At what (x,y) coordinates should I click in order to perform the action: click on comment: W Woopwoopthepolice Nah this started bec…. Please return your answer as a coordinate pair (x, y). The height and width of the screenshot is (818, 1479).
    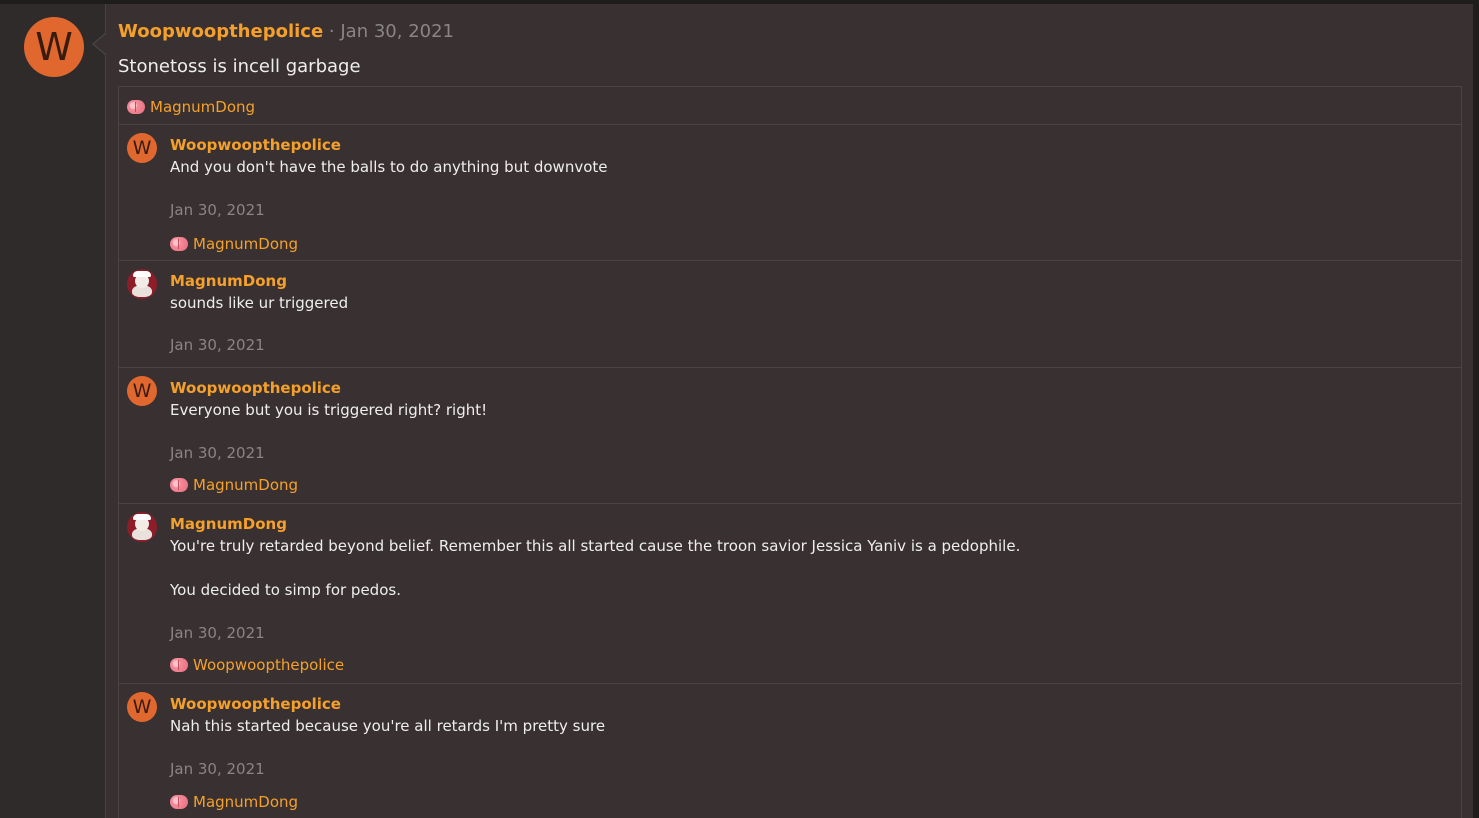
    Looking at the image, I should click on (790, 751).